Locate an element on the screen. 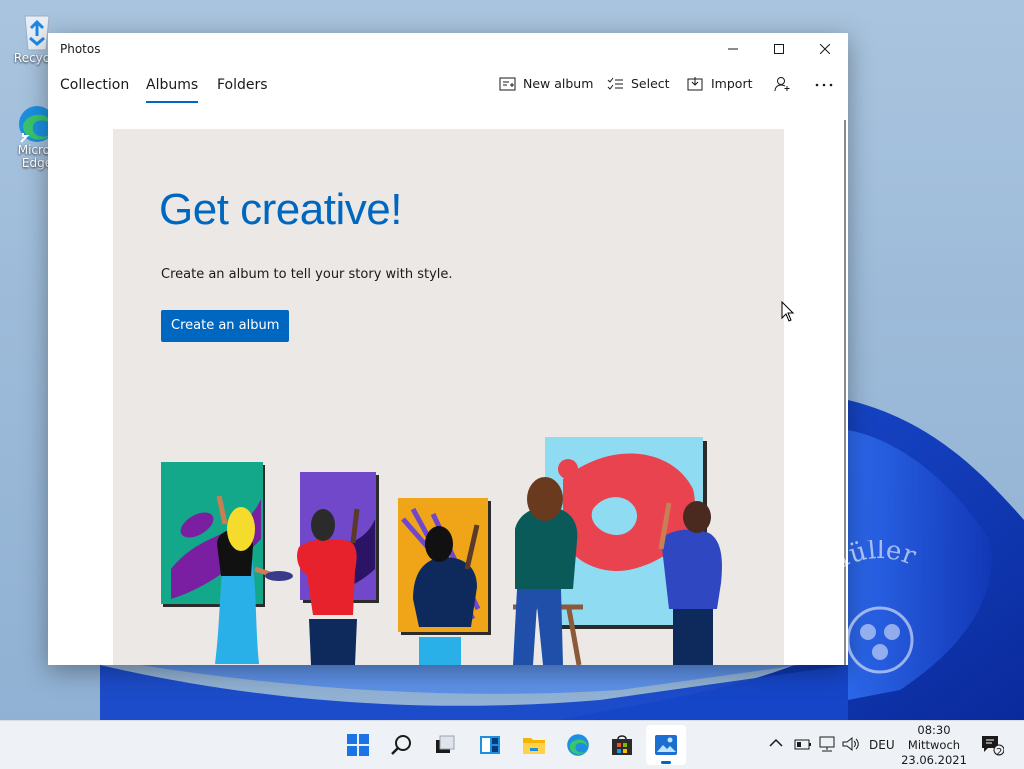 The width and height of the screenshot is (1024, 769). more-icon is located at coordinates (824, 85).